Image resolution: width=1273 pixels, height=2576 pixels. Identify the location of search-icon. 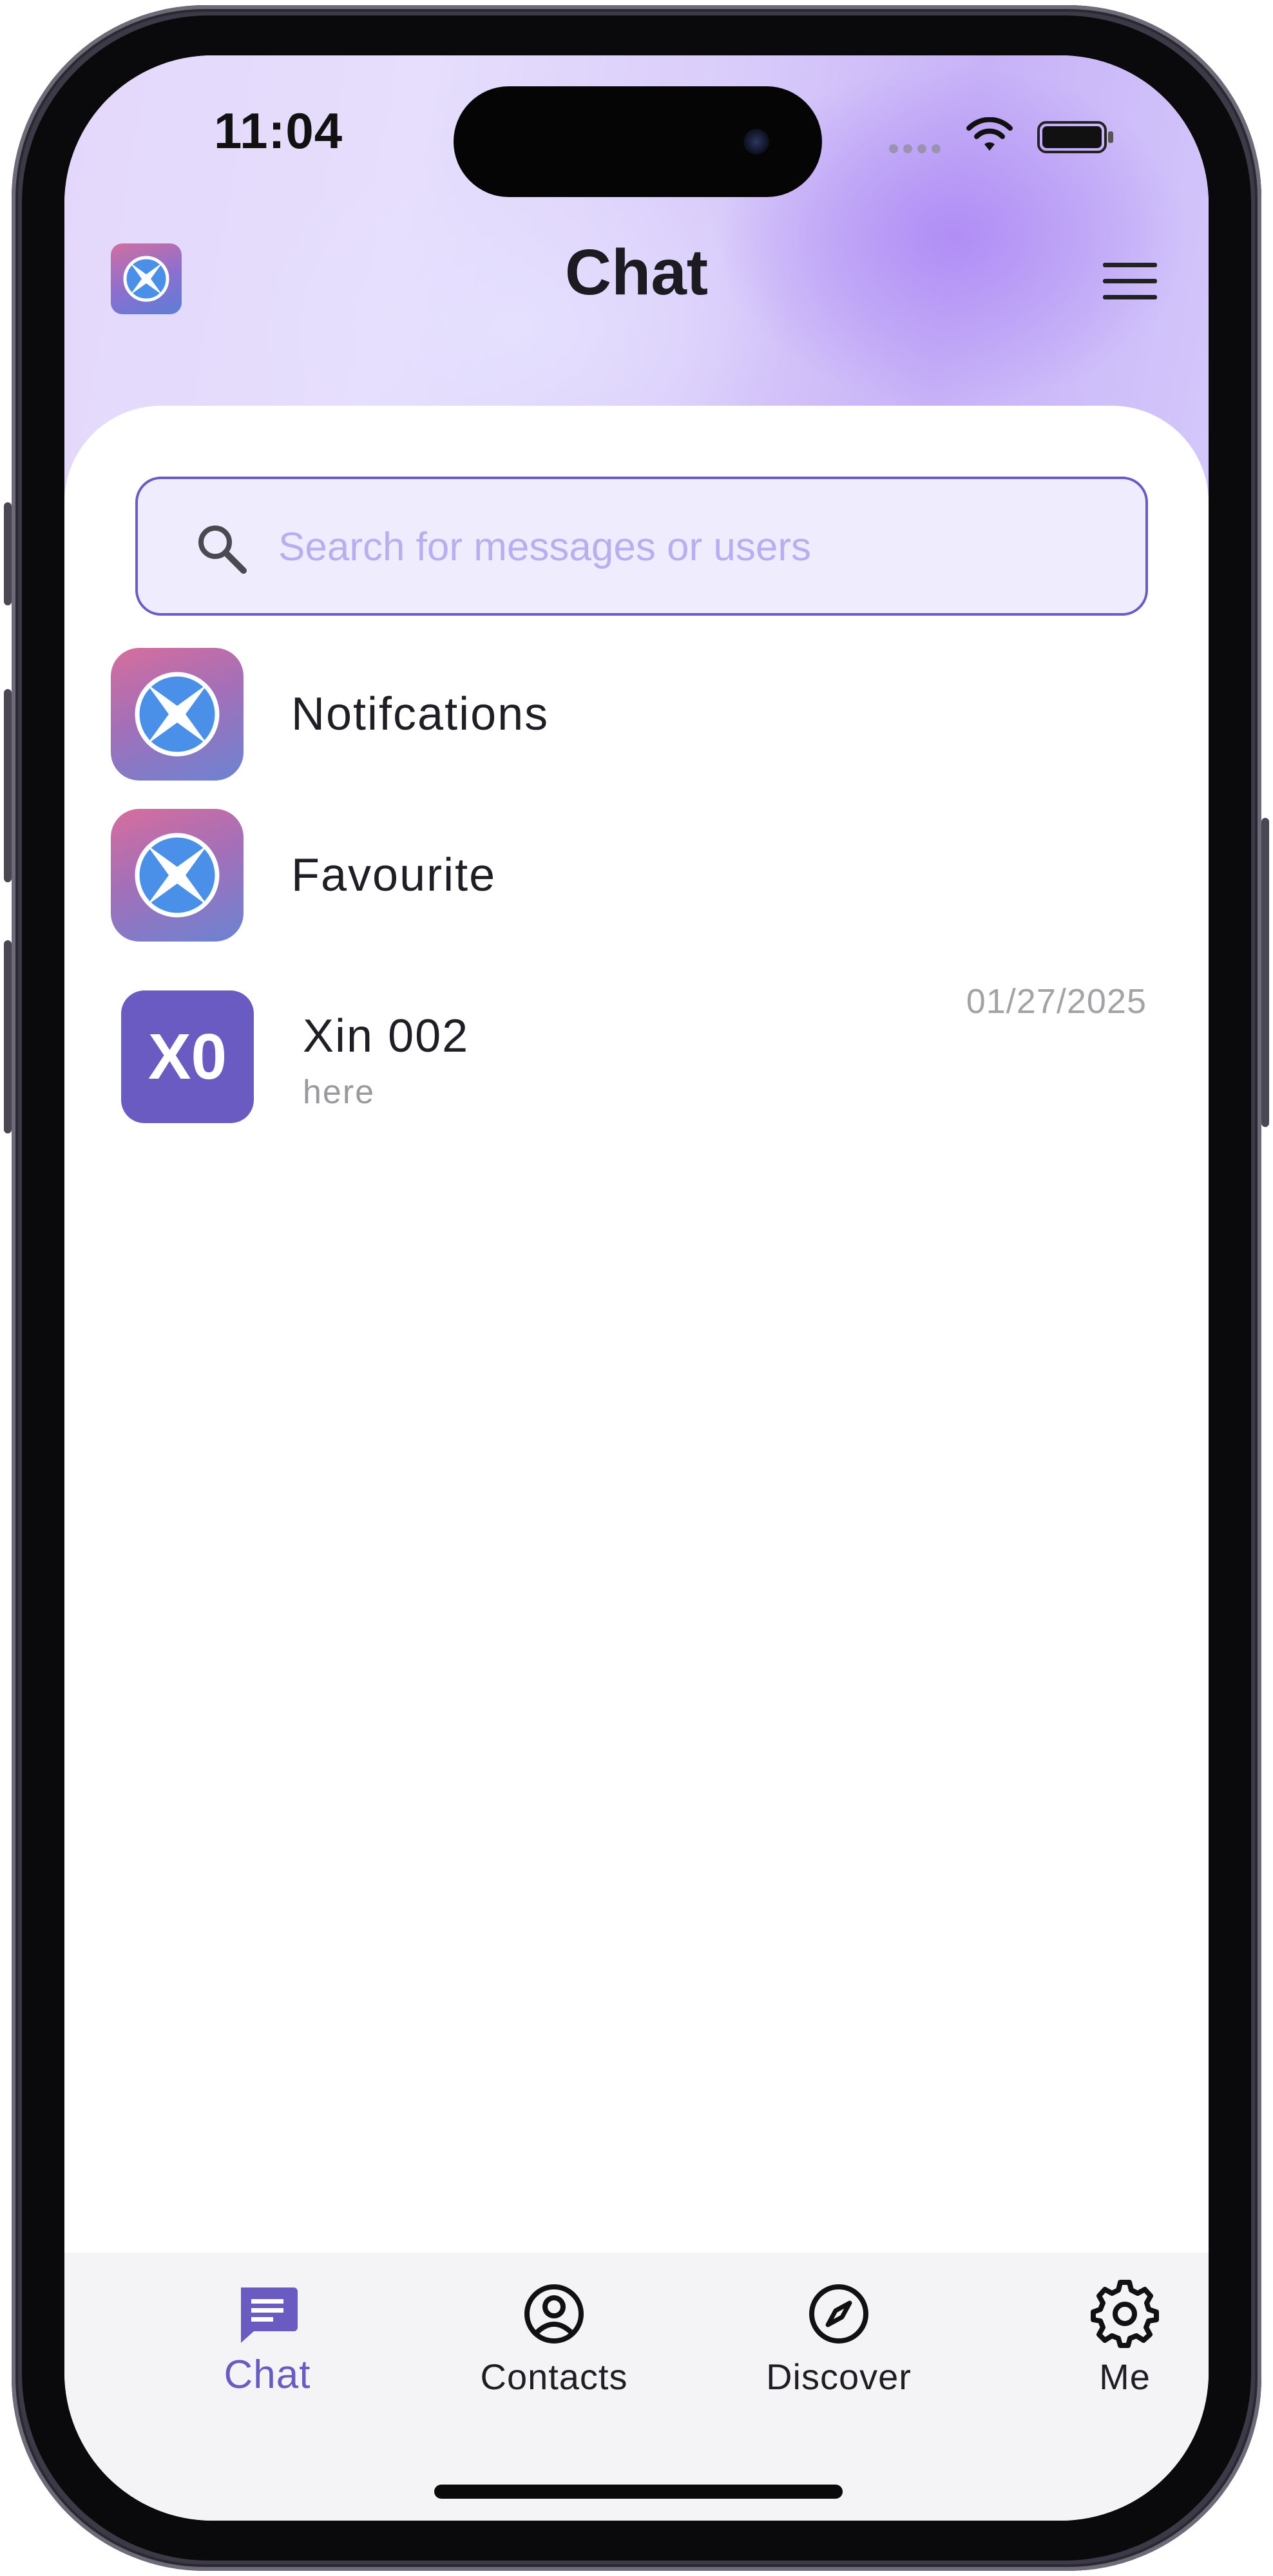
(223, 550).